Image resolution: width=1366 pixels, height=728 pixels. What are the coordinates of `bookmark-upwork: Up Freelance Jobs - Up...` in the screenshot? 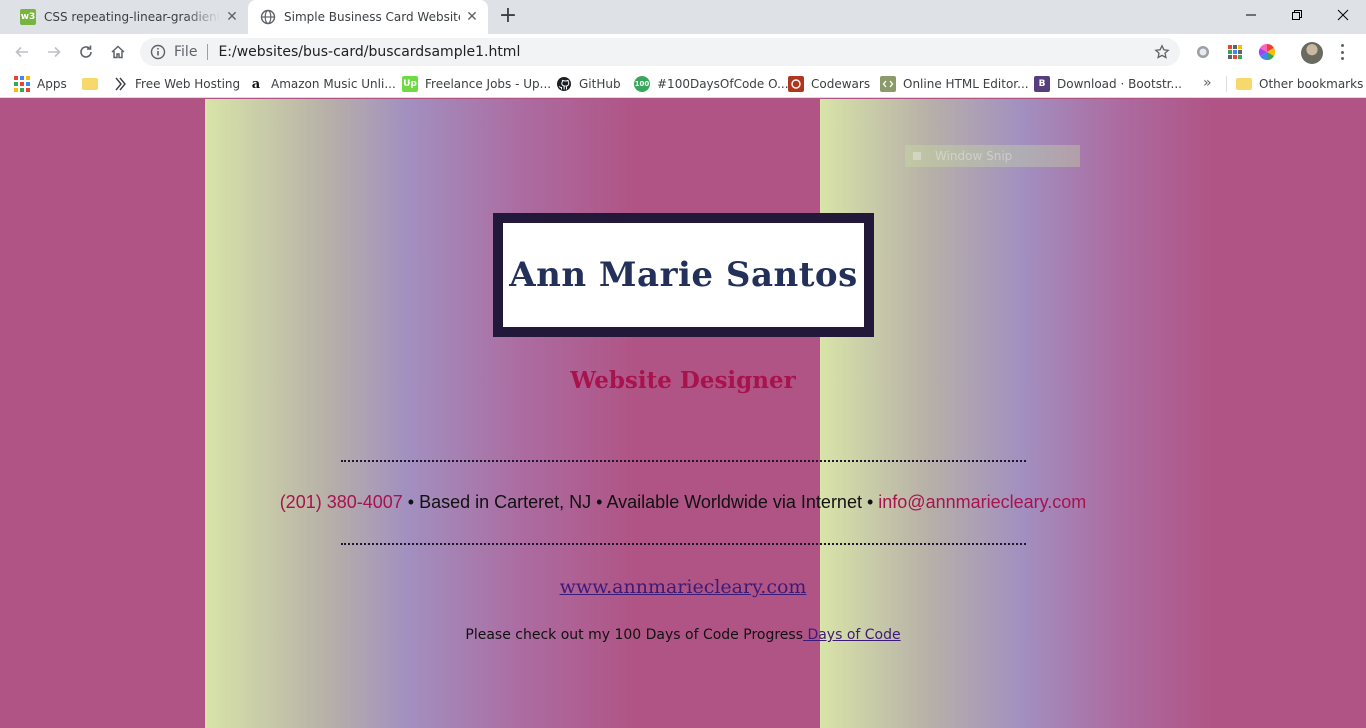 It's located at (476, 84).